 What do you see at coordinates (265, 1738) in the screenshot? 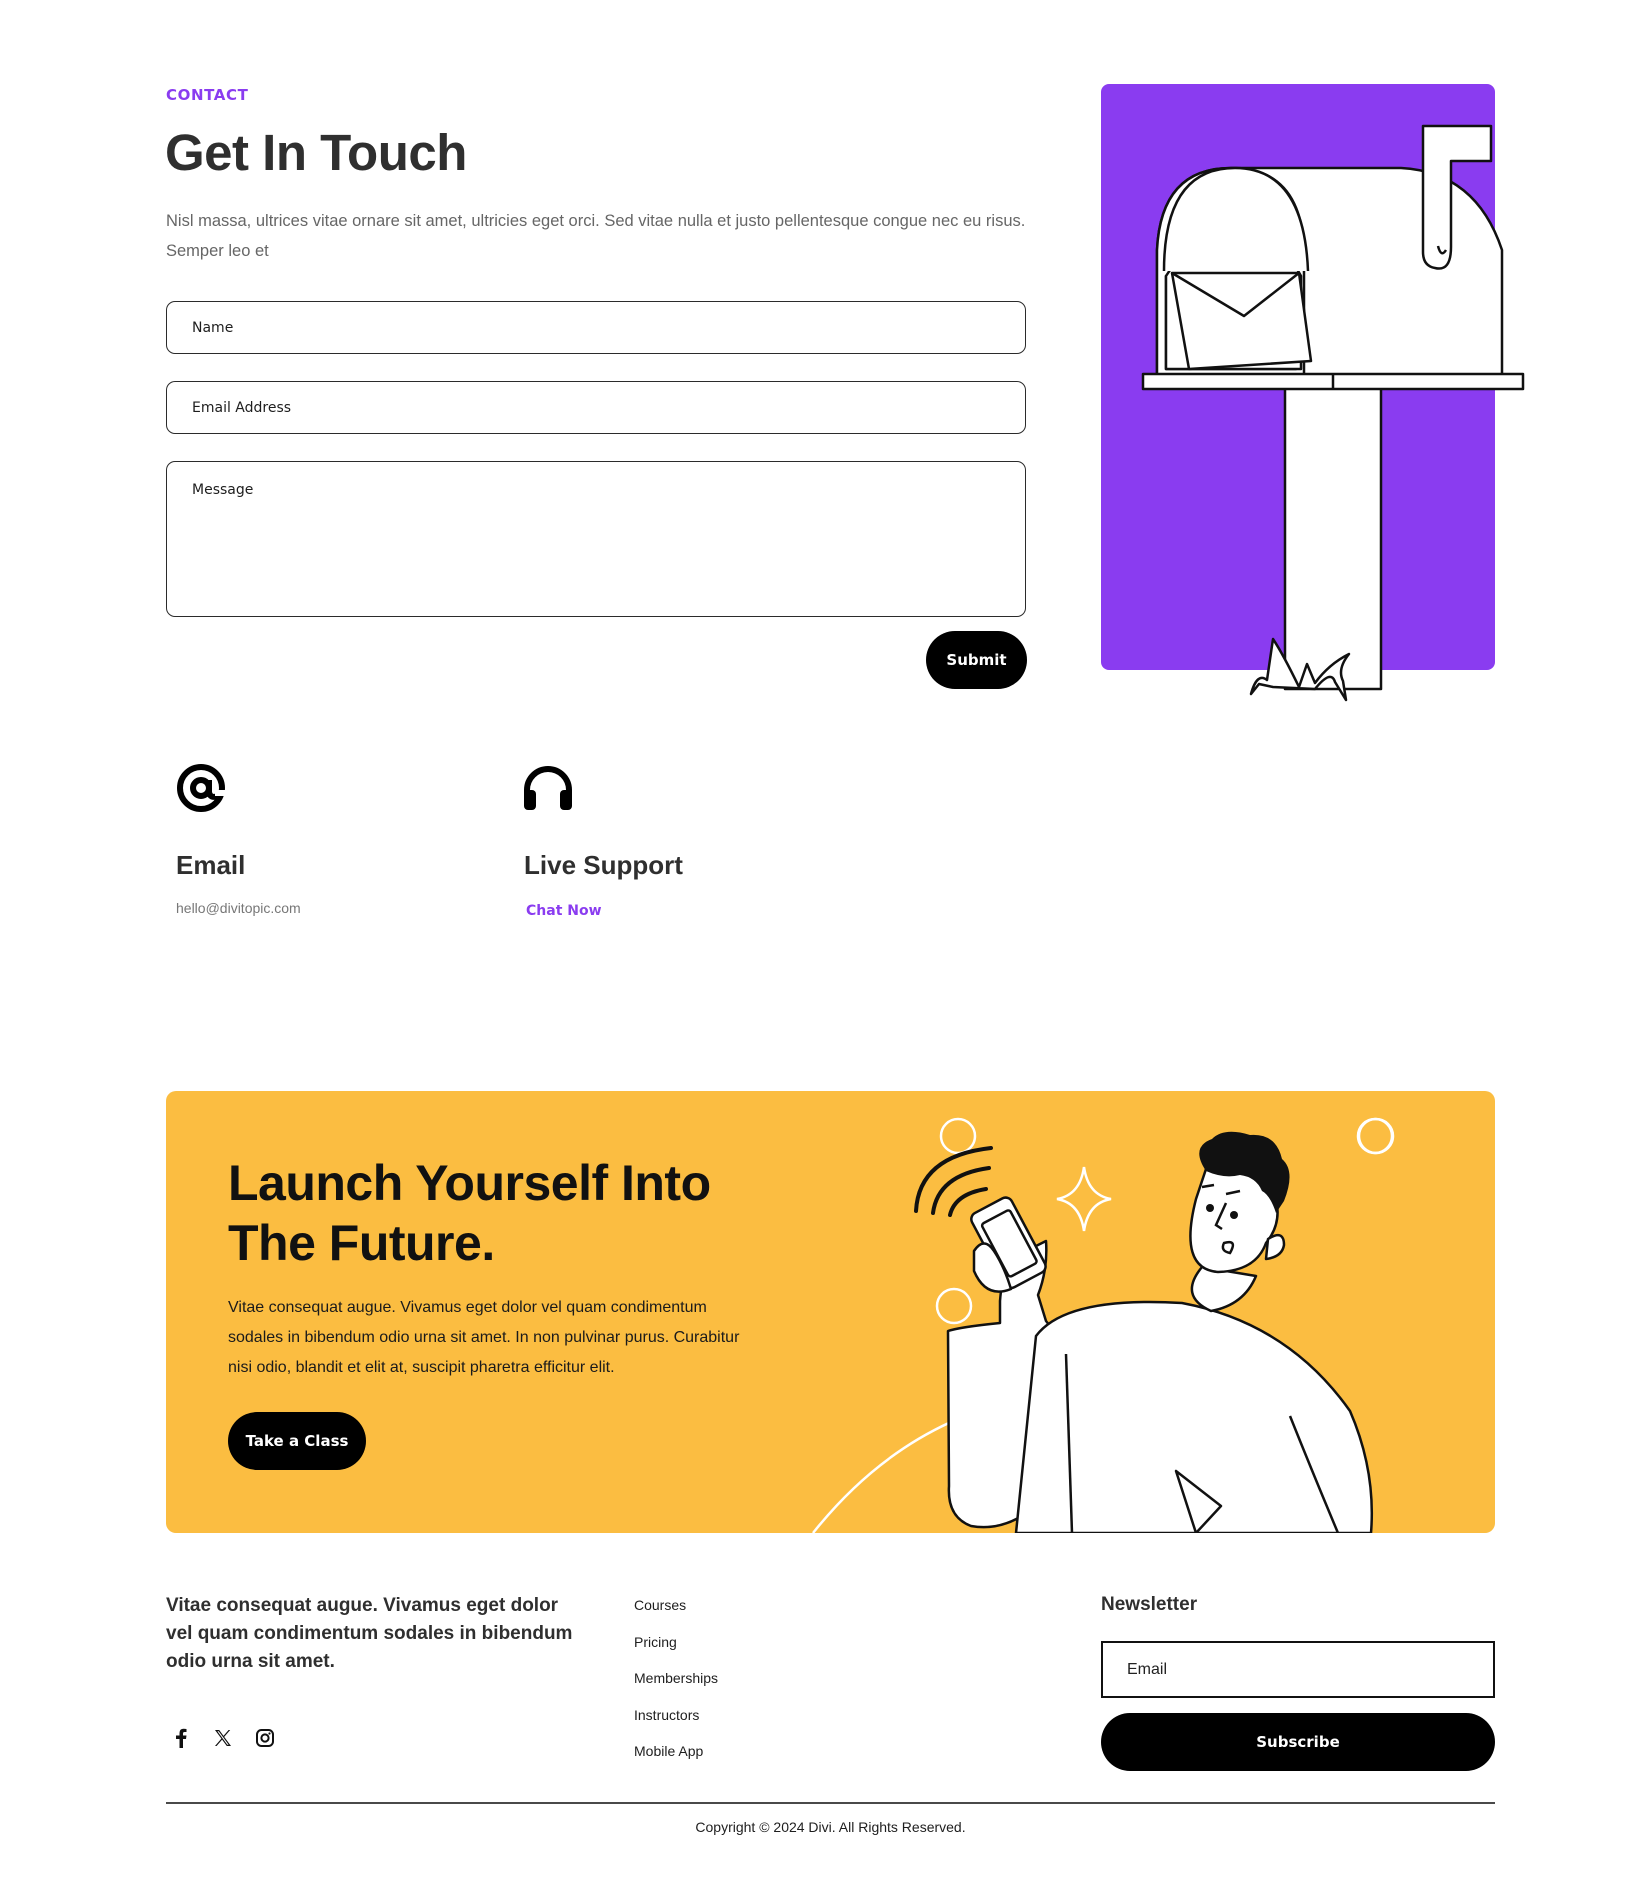
I see `instagram-icon` at bounding box center [265, 1738].